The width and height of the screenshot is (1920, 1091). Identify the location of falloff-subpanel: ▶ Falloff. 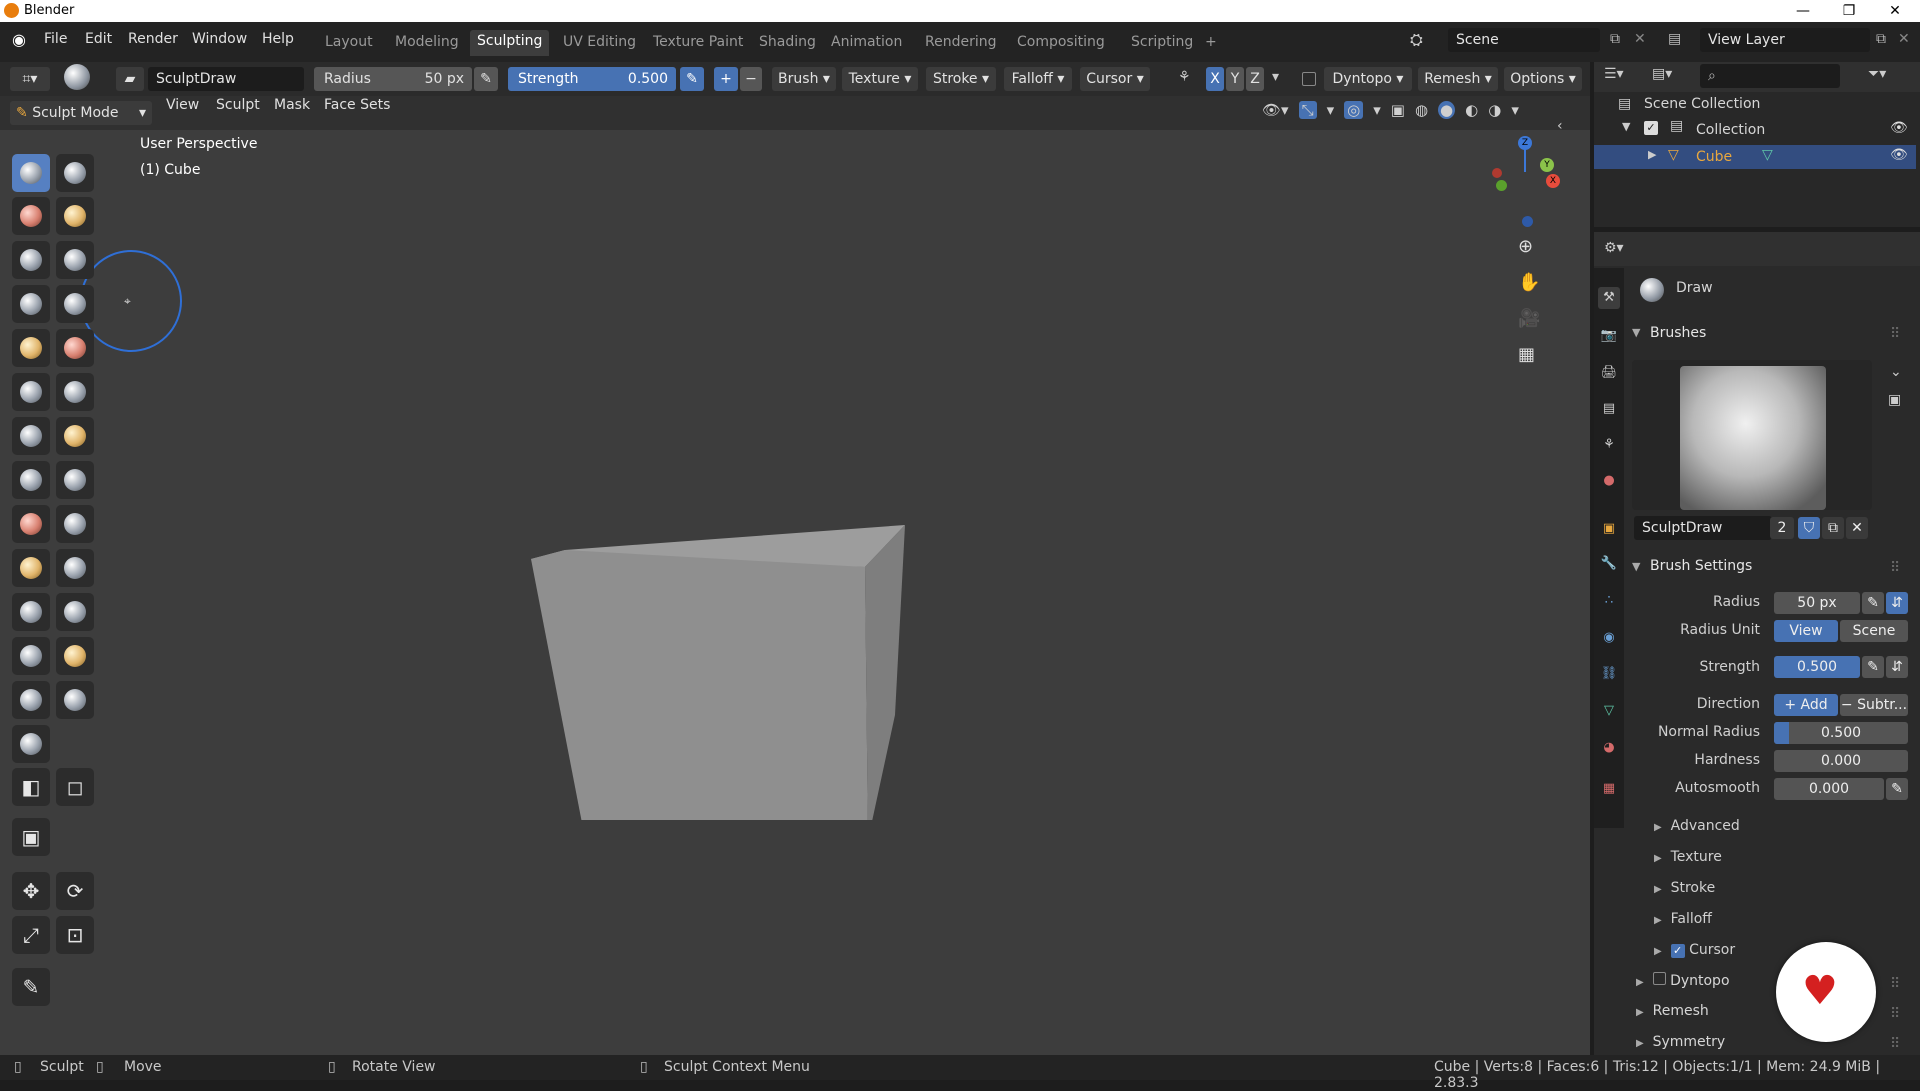
(1683, 919).